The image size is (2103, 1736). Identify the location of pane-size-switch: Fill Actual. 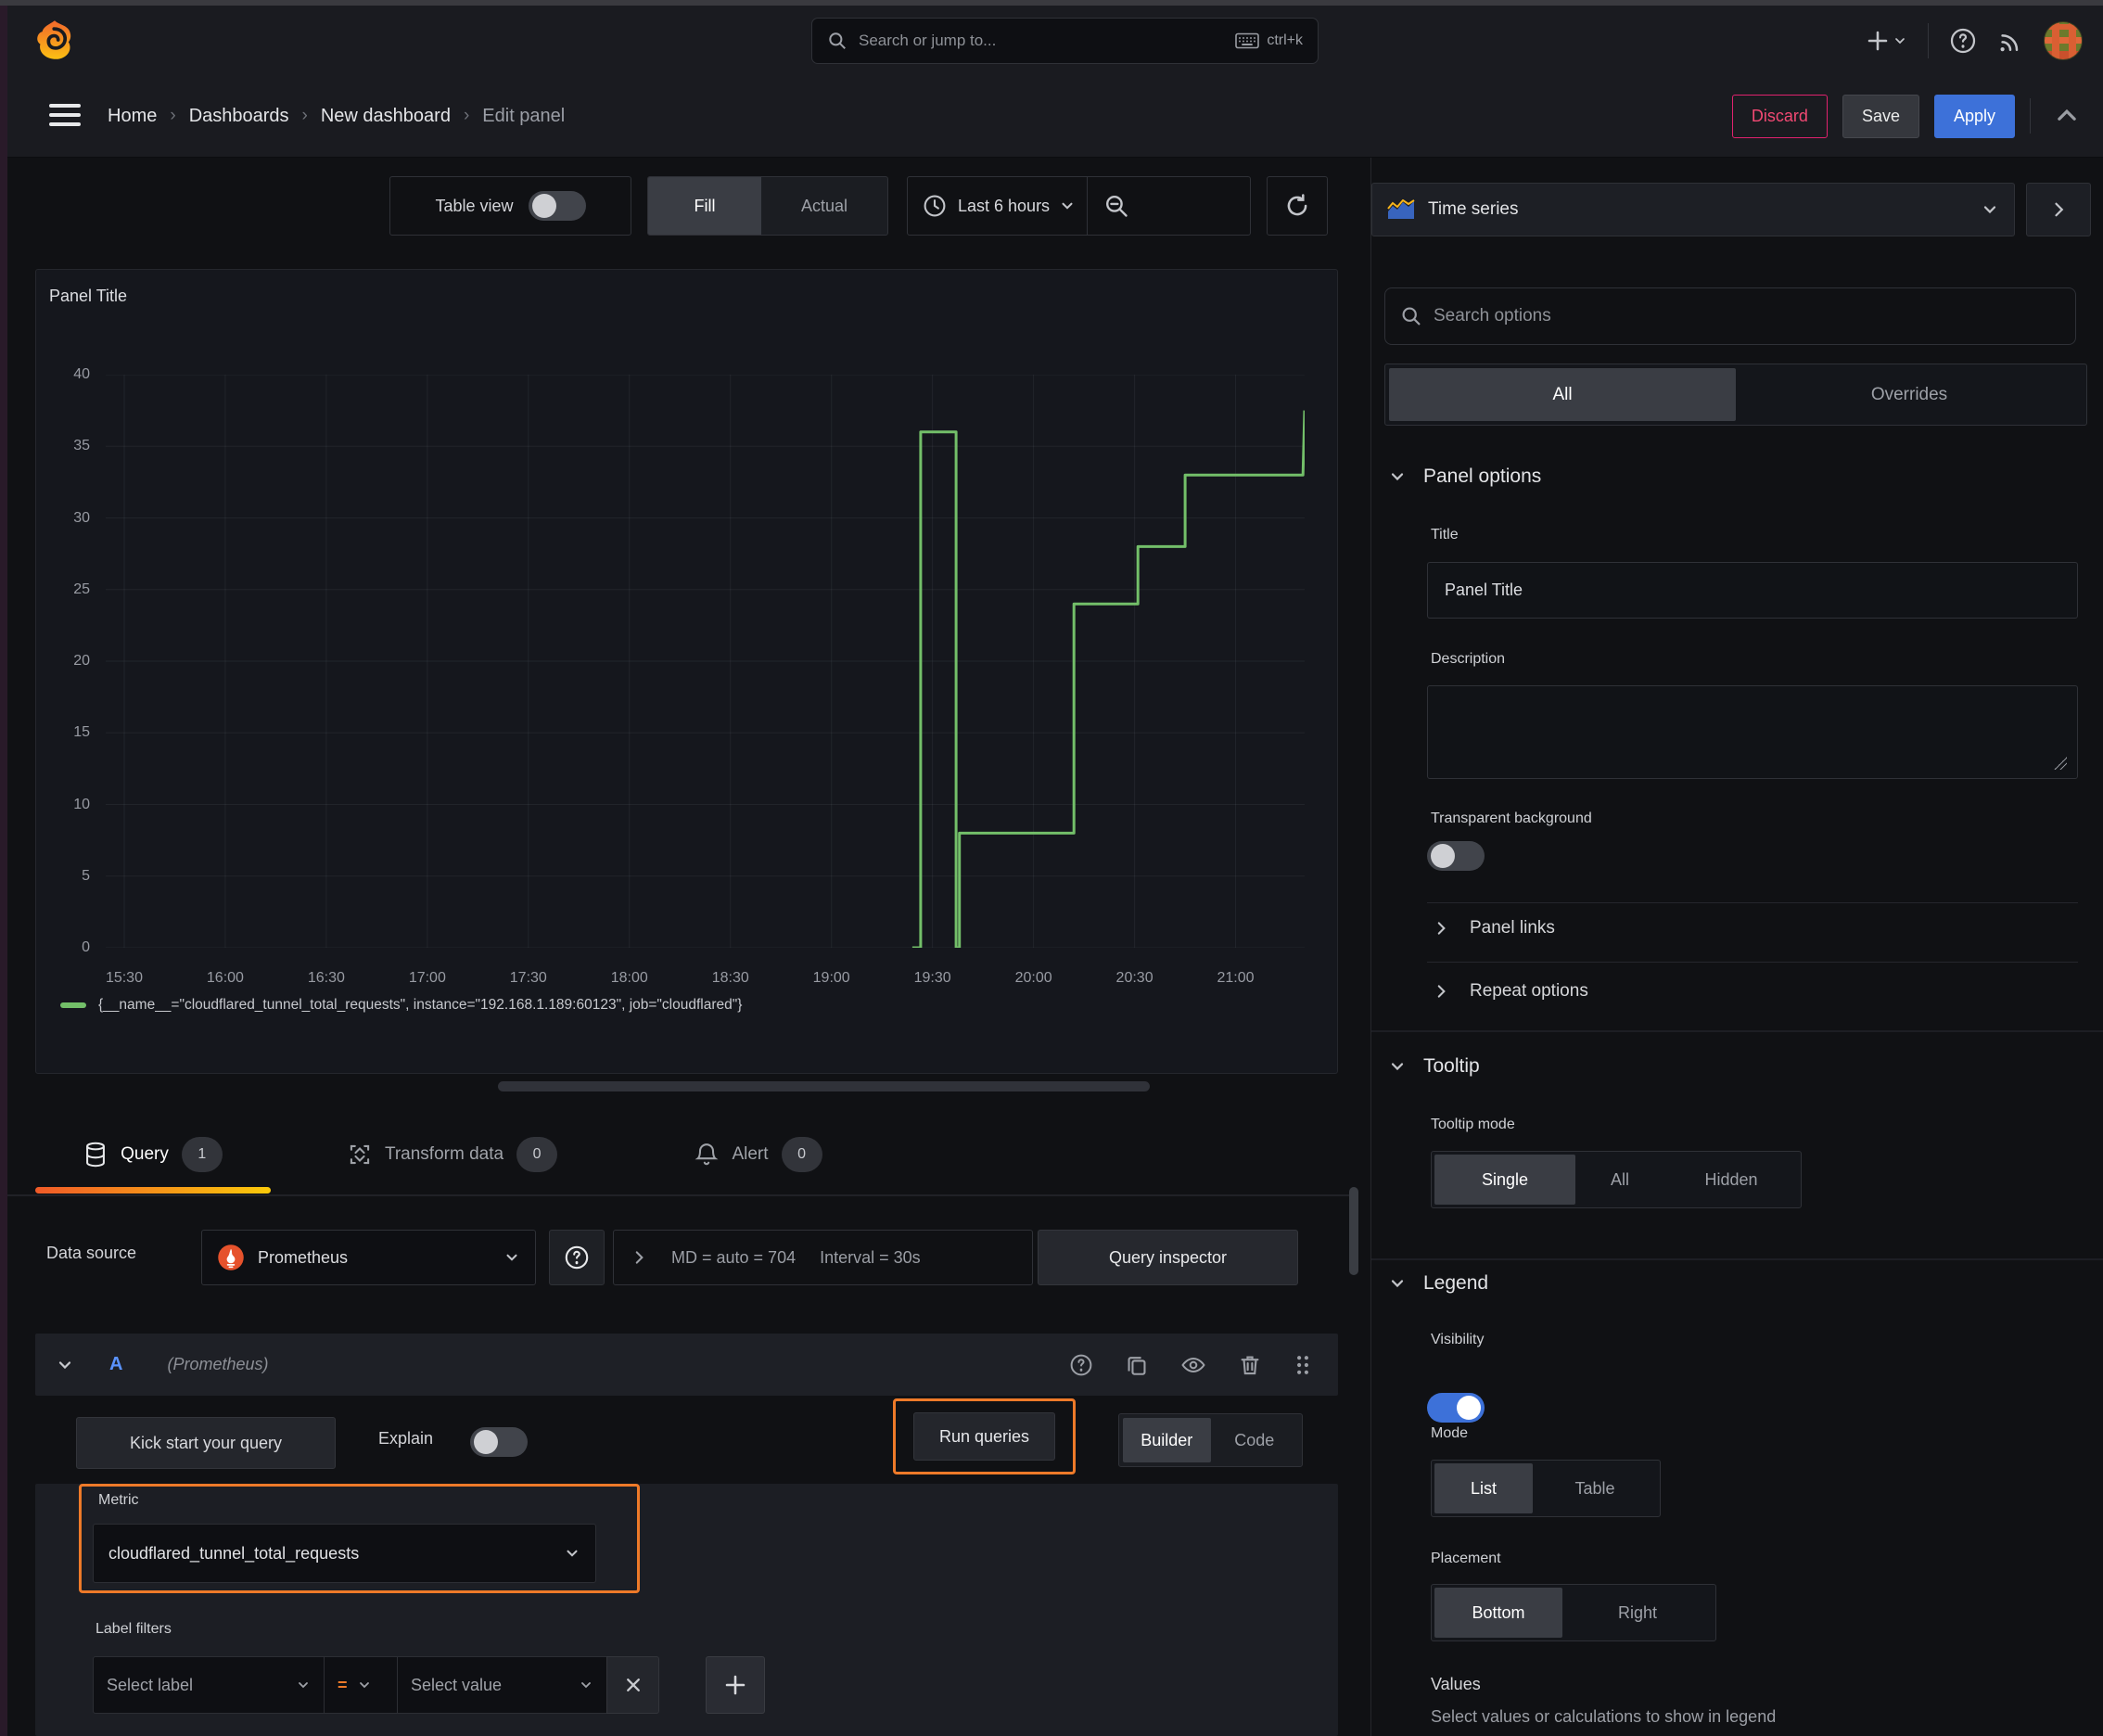
(767, 206).